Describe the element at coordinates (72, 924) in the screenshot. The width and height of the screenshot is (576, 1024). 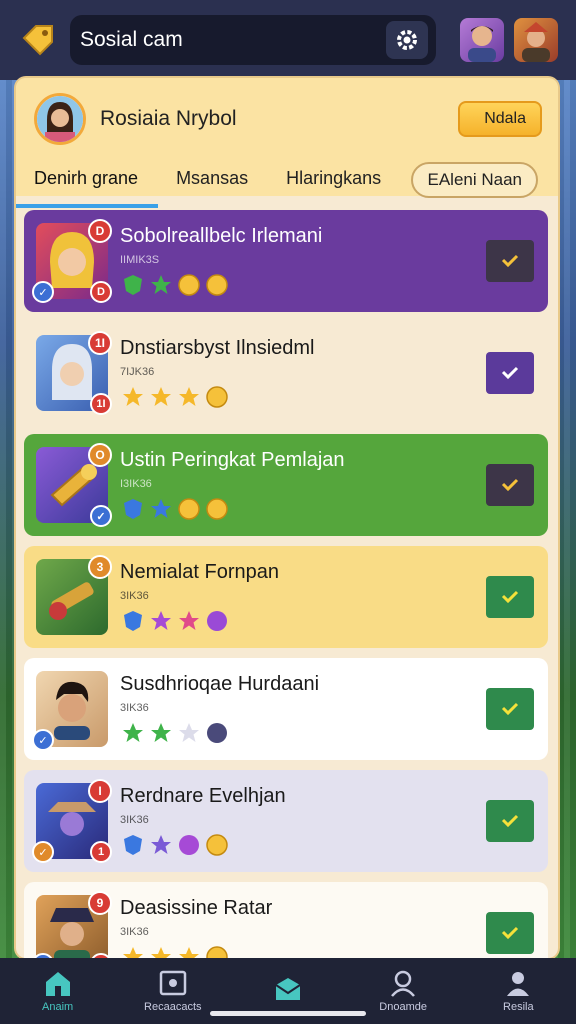
I see `player-portrait: 9 ✓ 3` at that location.